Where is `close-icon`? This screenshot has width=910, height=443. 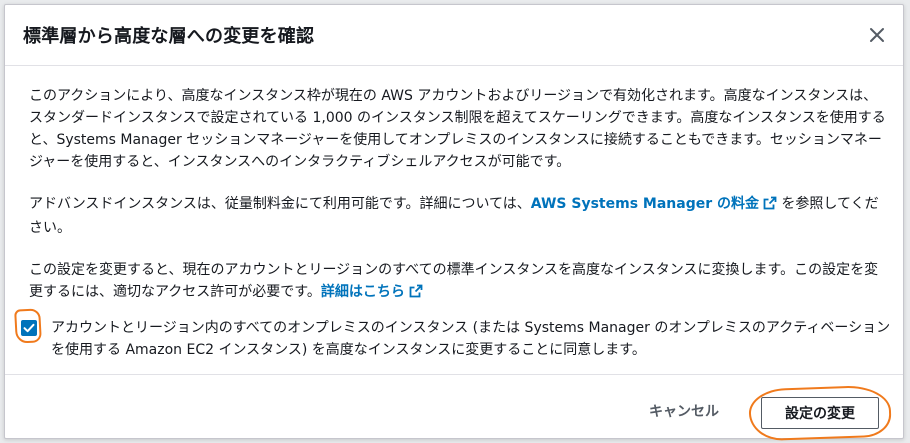
close-icon is located at coordinates (877, 35).